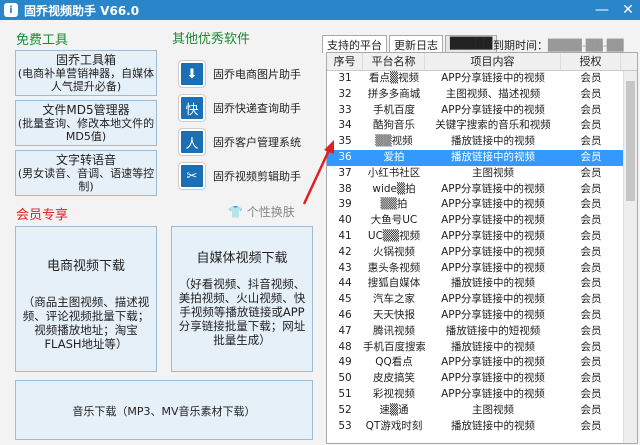 The image size is (640, 445). What do you see at coordinates (482, 205) in the screenshot?
I see `table-row: 39 ▒▒拍 APP分享链接中的视频 会员` at bounding box center [482, 205].